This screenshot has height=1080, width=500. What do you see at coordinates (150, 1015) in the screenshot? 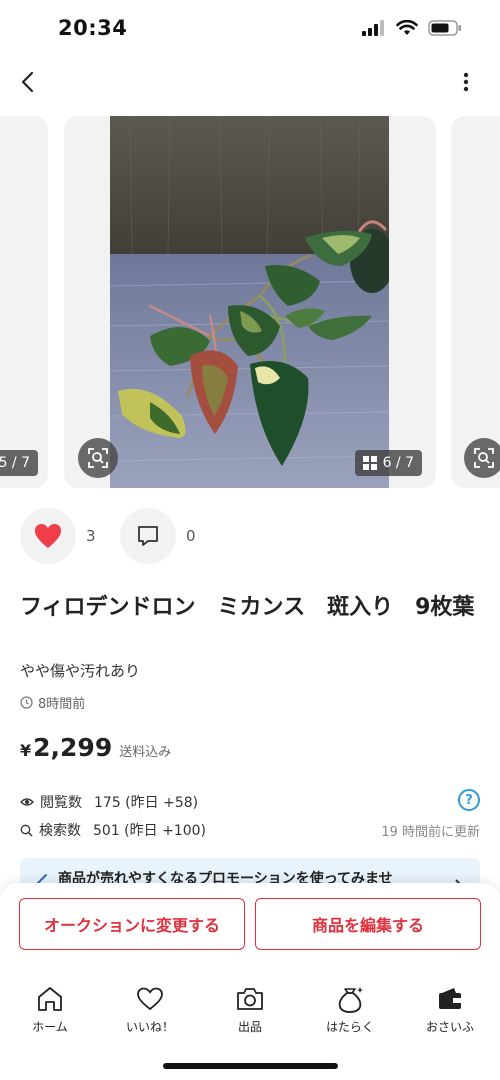
I see `tab-likes: いいね！` at bounding box center [150, 1015].